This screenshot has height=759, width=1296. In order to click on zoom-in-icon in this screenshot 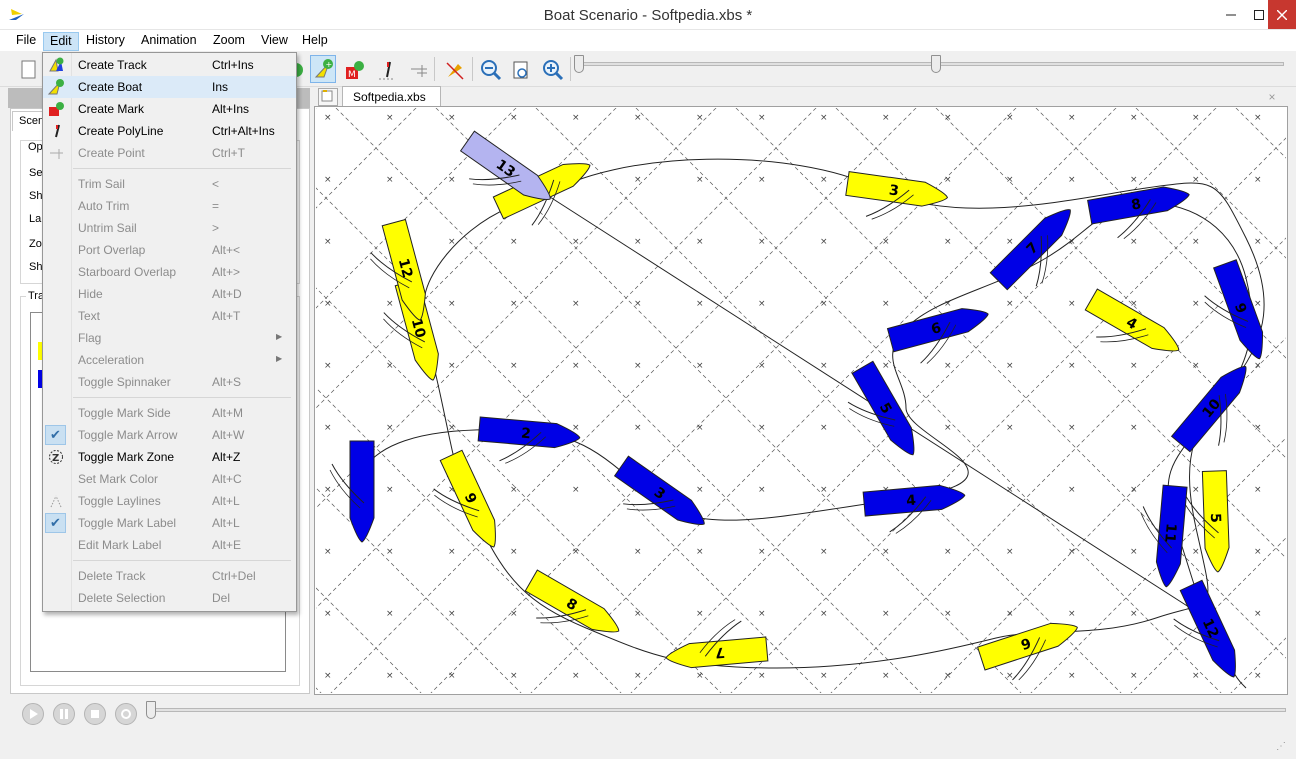, I will do `click(553, 70)`.